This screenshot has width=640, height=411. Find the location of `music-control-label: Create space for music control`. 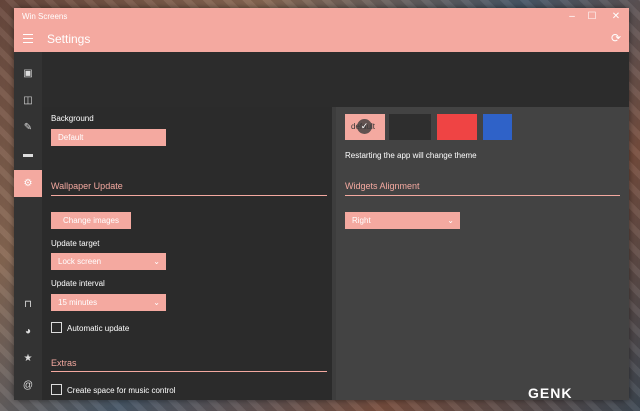

music-control-label: Create space for music control is located at coordinates (121, 390).